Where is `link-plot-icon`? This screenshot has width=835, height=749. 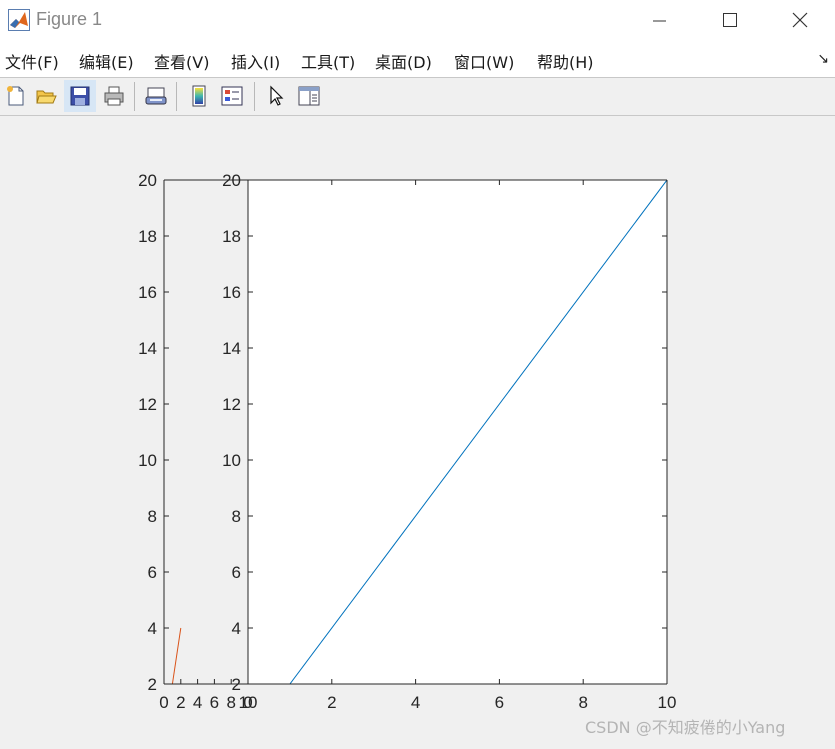
link-plot-icon is located at coordinates (156, 96).